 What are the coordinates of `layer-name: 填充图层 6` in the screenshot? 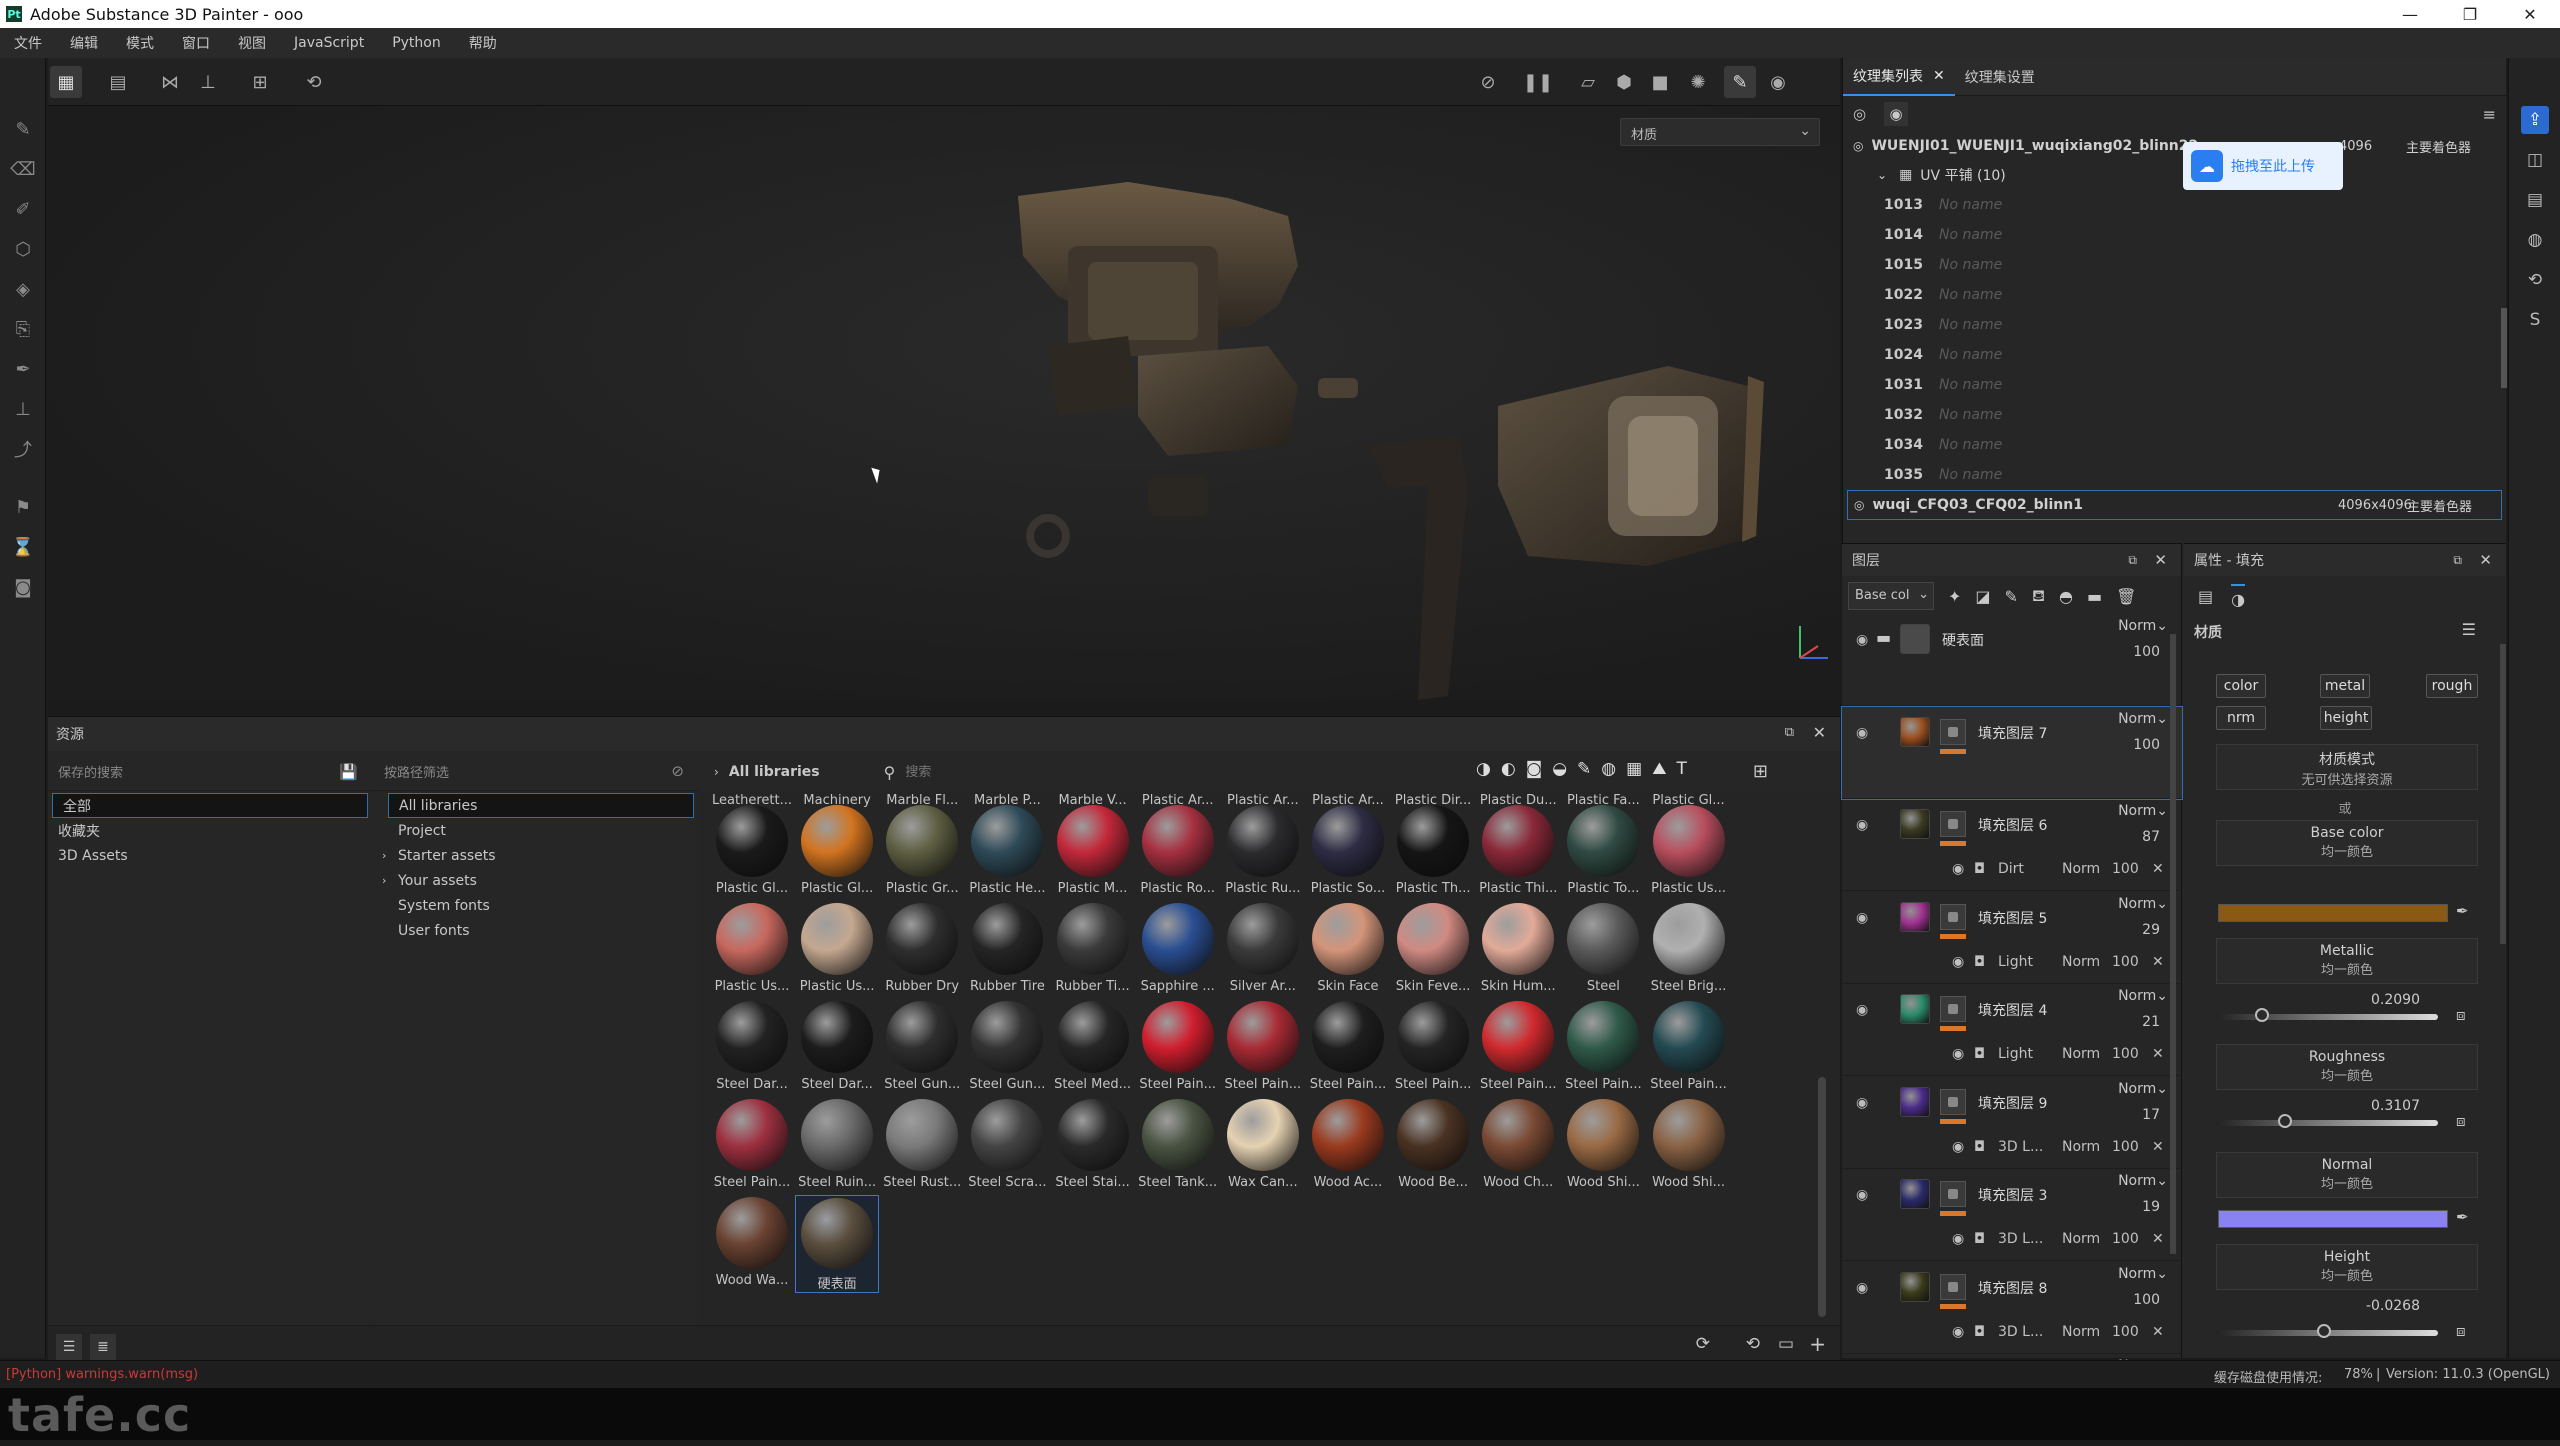 It's located at (2012, 825).